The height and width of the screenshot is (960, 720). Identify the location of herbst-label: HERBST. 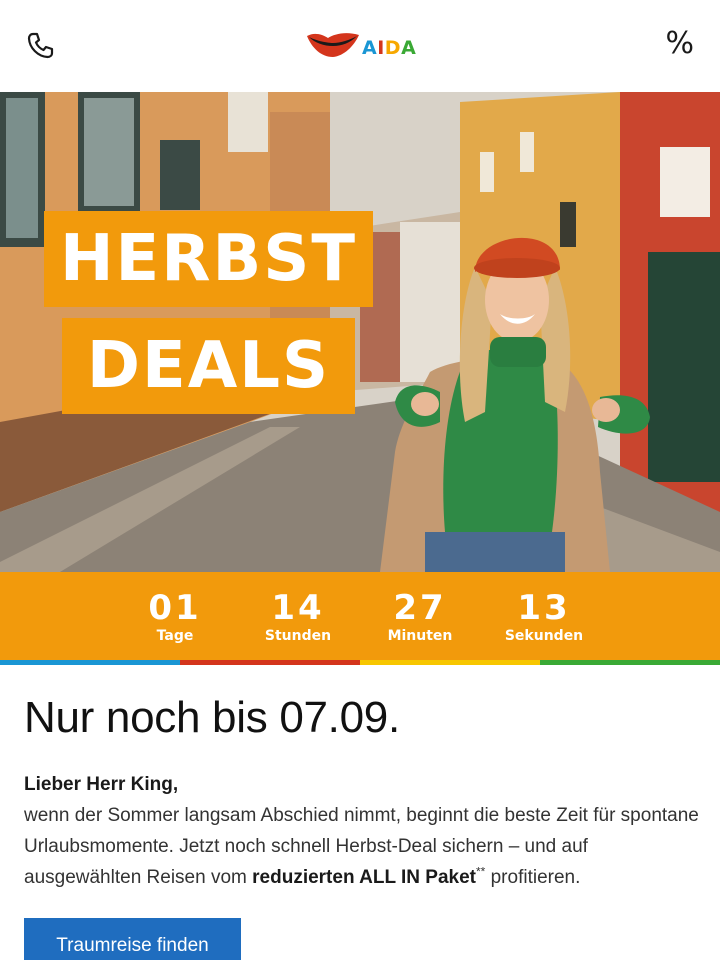
(208, 259).